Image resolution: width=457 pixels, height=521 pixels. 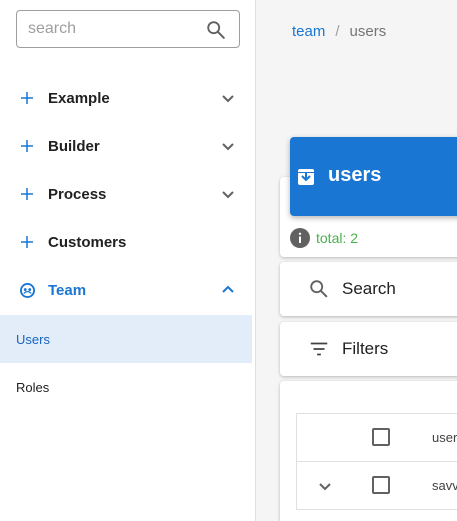 What do you see at coordinates (33, 387) in the screenshot?
I see `sidebar-subitem-label: Roles` at bounding box center [33, 387].